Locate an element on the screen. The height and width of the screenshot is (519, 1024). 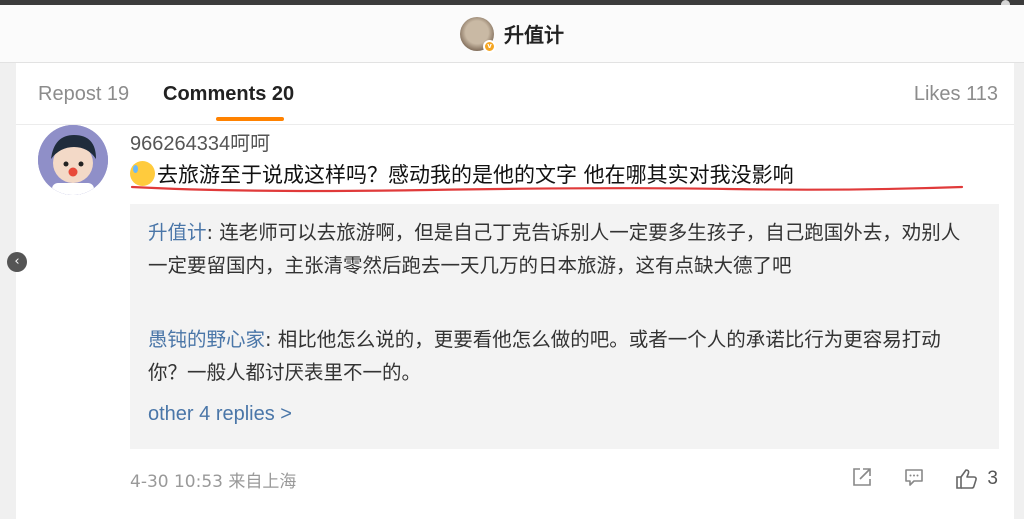
like-count: 3 is located at coordinates (992, 478).